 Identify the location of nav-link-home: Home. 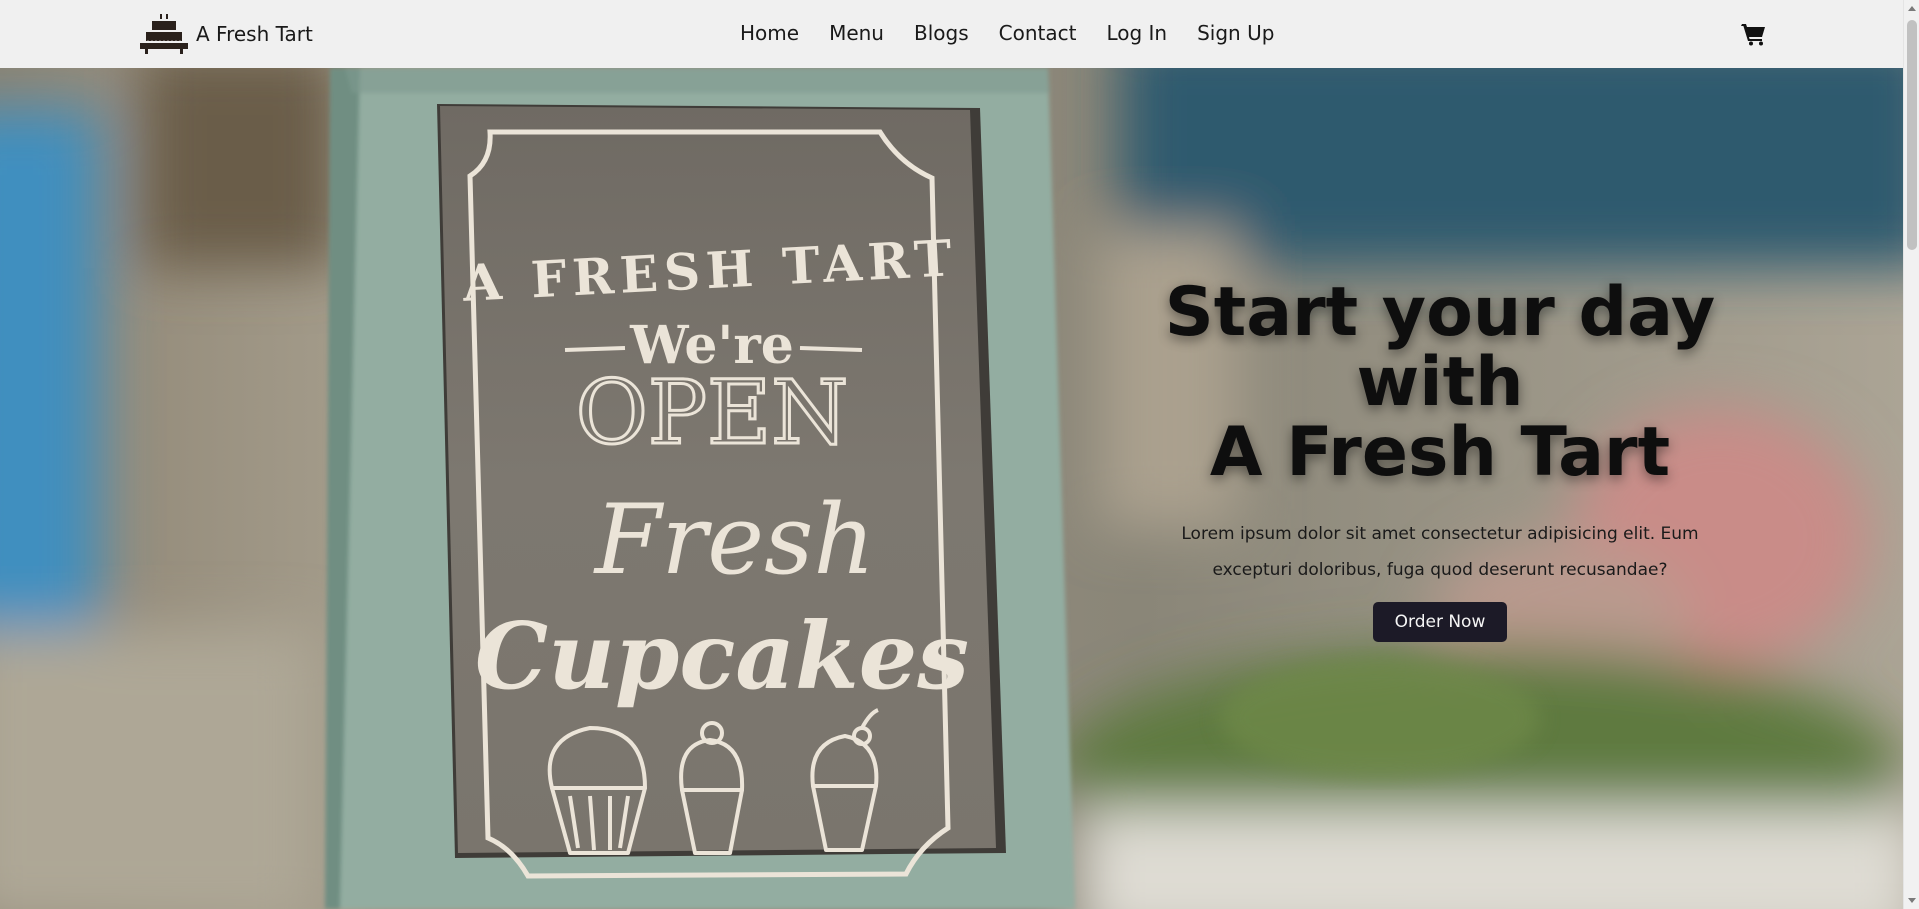
(769, 33).